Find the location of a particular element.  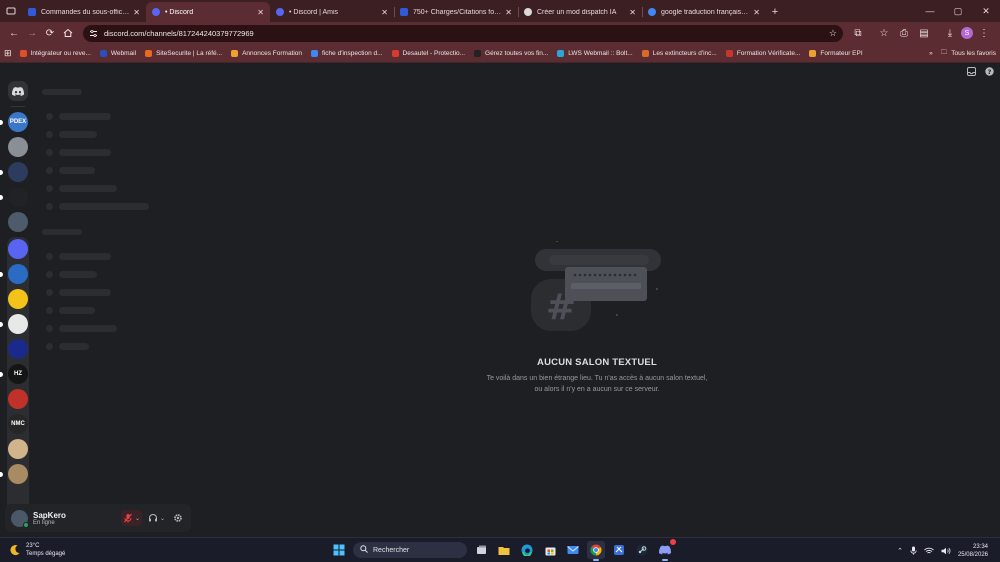

taskbar-search: Rechercher is located at coordinates (410, 550).